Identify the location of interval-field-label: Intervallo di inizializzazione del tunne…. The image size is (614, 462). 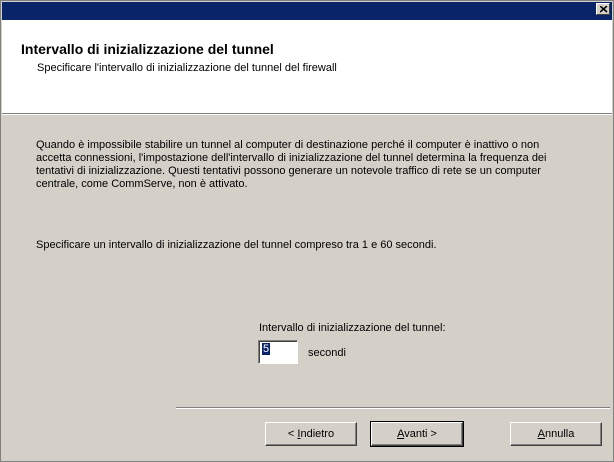
(352, 328).